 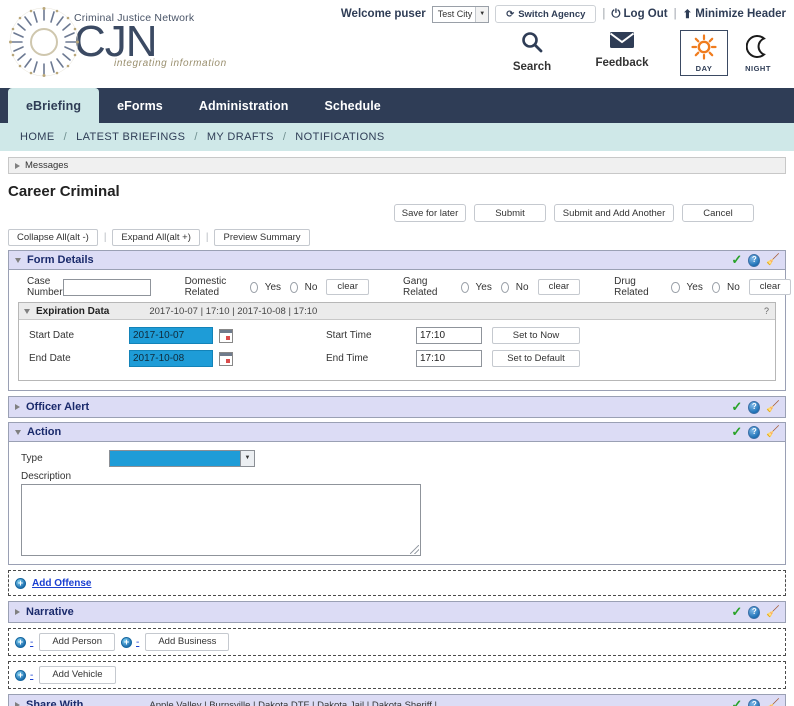 I want to click on drug-related-no-radio, so click(x=715, y=287).